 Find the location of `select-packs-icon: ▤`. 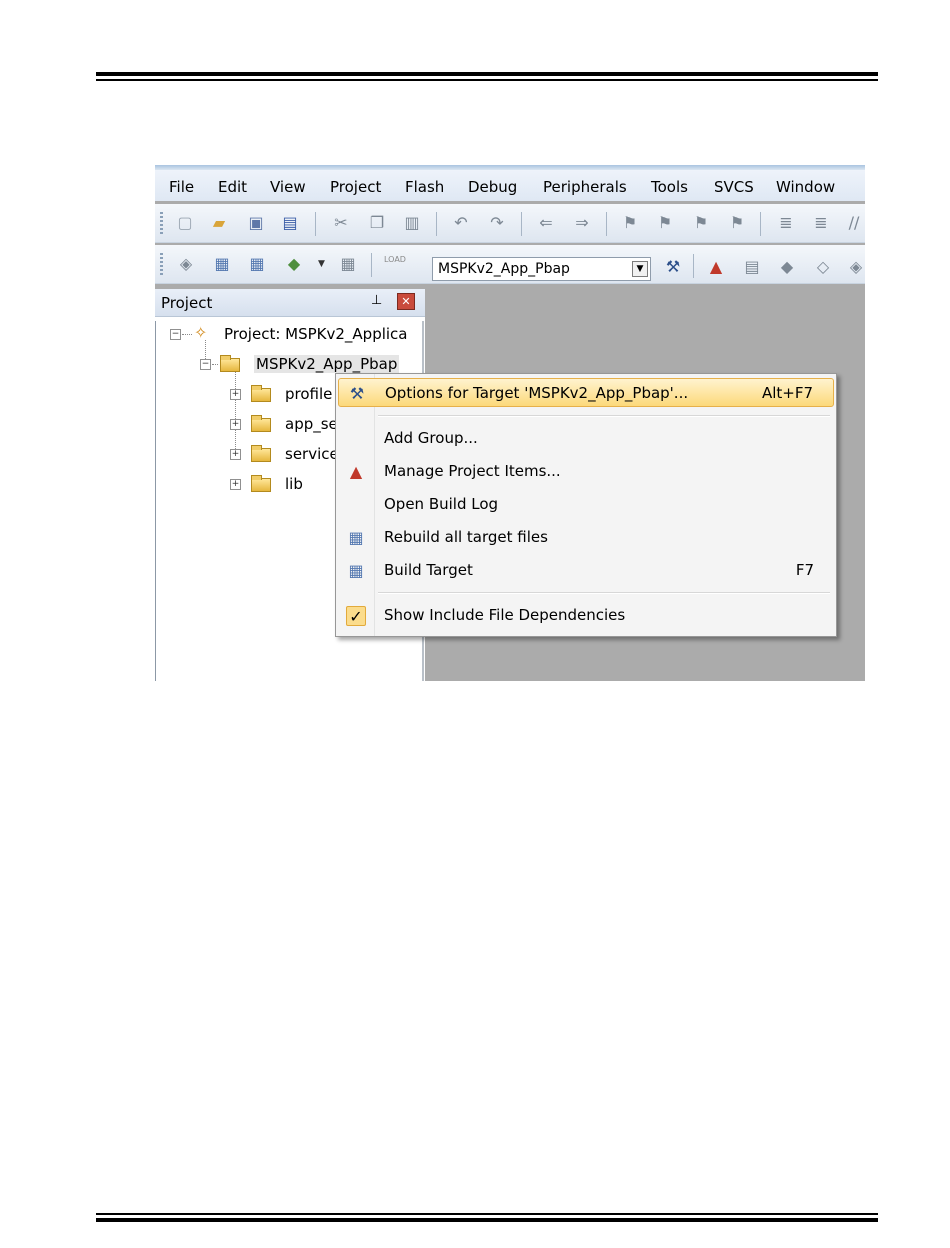

select-packs-icon: ▤ is located at coordinates (752, 267).